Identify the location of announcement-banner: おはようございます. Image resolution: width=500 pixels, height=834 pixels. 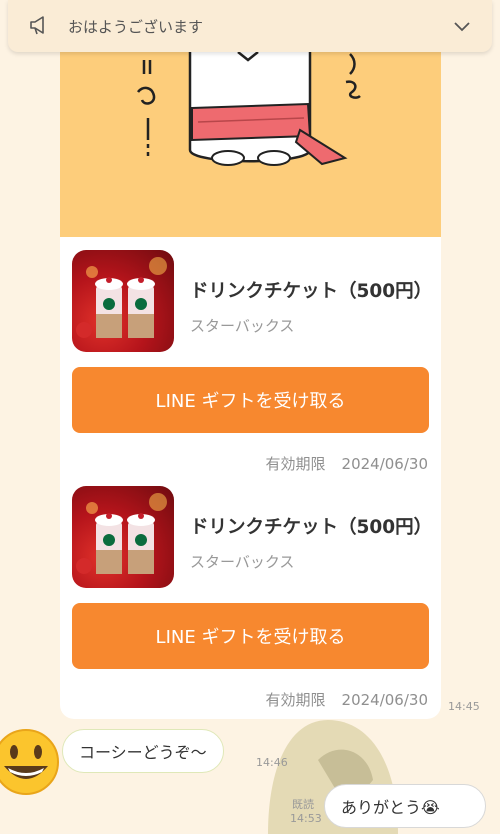
(250, 26).